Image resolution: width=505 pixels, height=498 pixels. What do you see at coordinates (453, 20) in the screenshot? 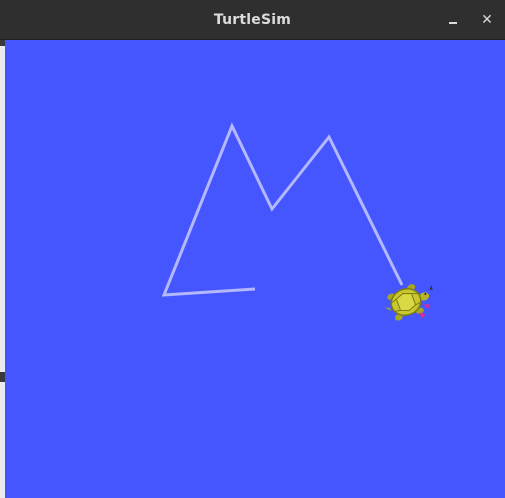
I see `minimize-button` at bounding box center [453, 20].